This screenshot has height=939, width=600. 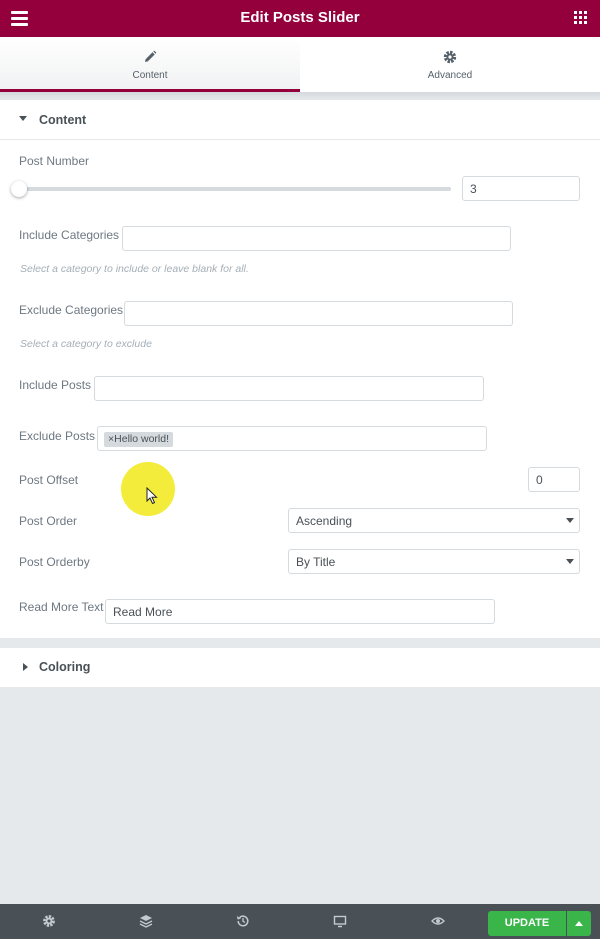 I want to click on include-posts-input, so click(x=289, y=388).